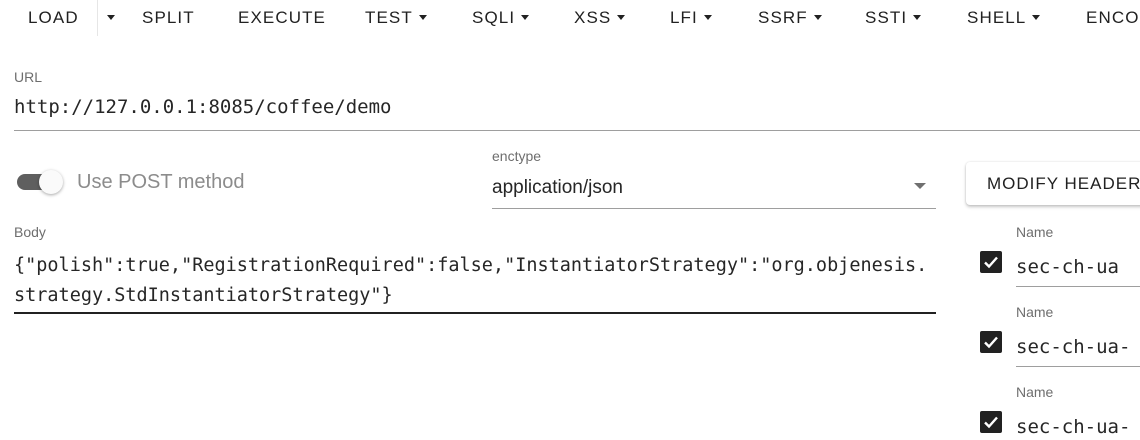  What do you see at coordinates (389, 17) in the screenshot?
I see `test-menu-label: TEST` at bounding box center [389, 17].